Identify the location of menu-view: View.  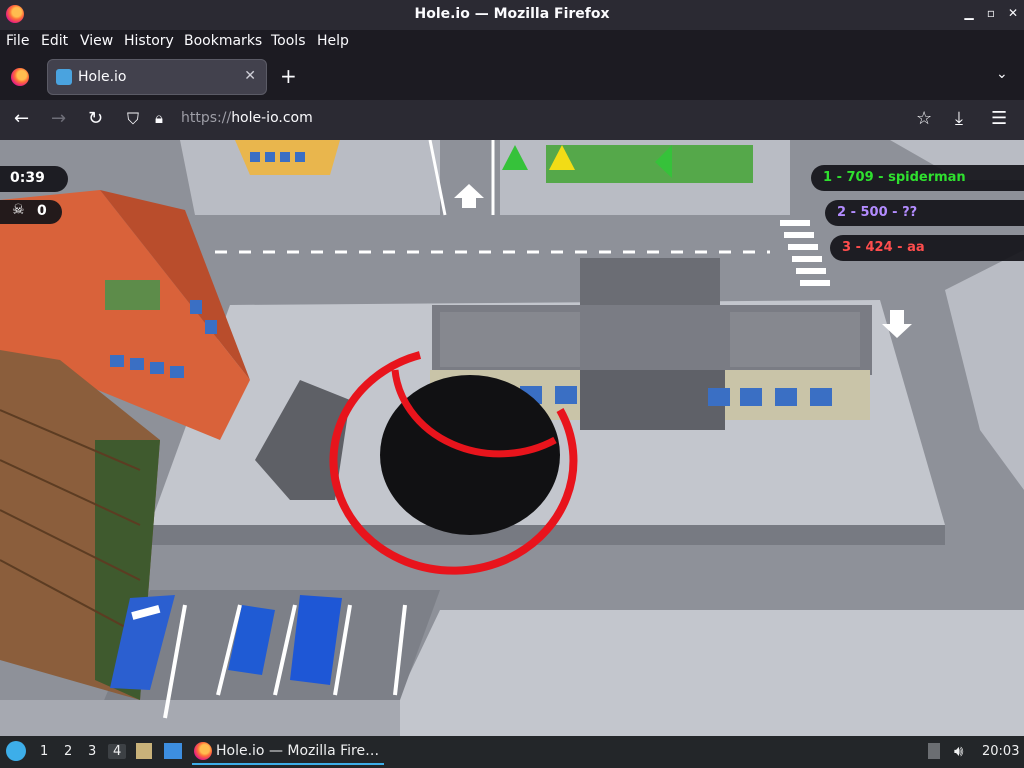
(96, 41).